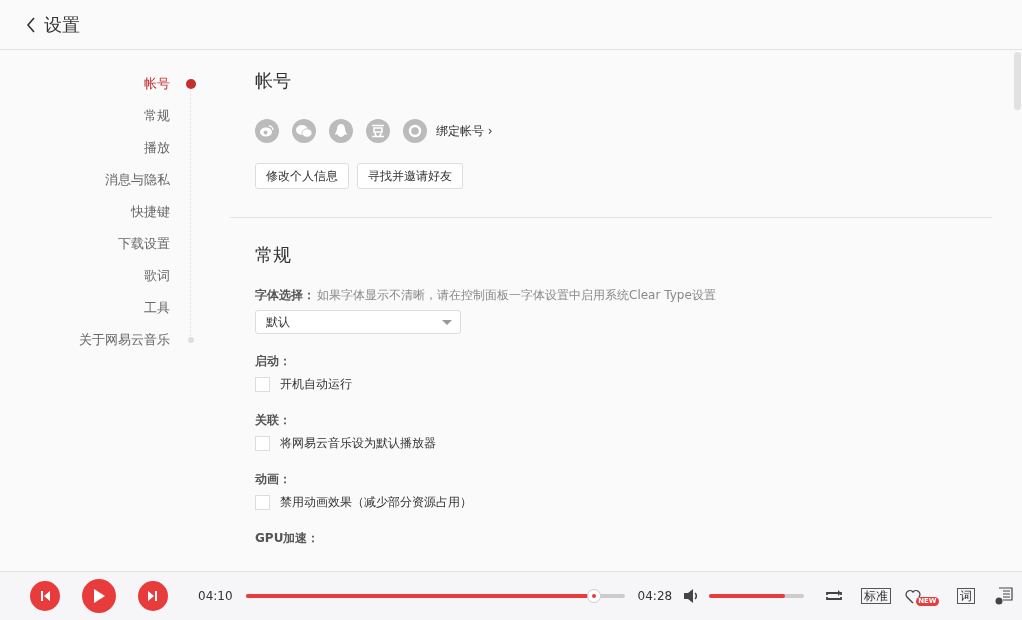 This screenshot has width=1022, height=620. Describe the element at coordinates (358, 443) in the screenshot. I see `checkbox-label: 将网易云音乐设为默认播放器` at that location.